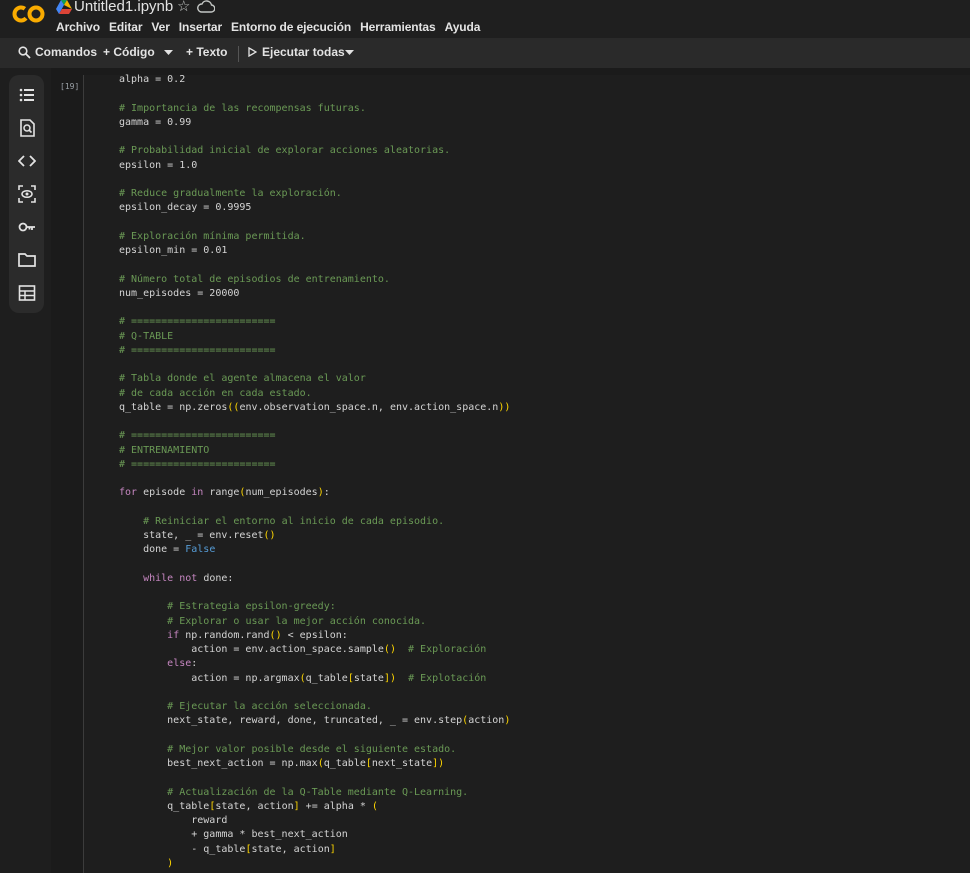 The image size is (970, 873). Describe the element at coordinates (167, 550) in the screenshot. I see `code-line: done = False` at that location.